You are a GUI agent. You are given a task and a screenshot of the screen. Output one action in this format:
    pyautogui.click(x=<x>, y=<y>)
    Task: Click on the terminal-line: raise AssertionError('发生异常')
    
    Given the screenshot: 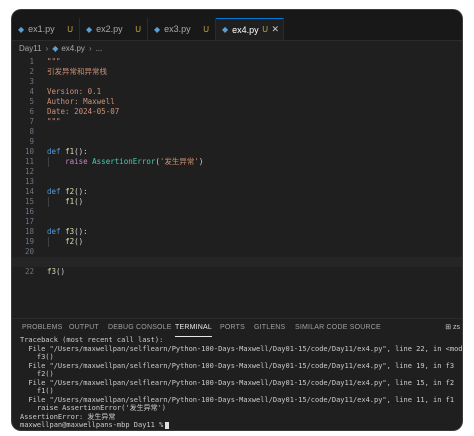 What is the action you would take?
    pyautogui.click(x=93, y=408)
    